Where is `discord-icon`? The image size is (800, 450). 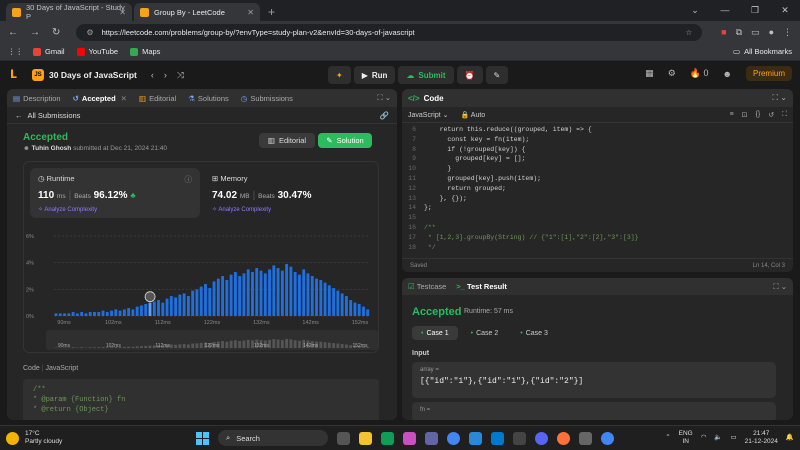
discord-icon is located at coordinates (541, 438).